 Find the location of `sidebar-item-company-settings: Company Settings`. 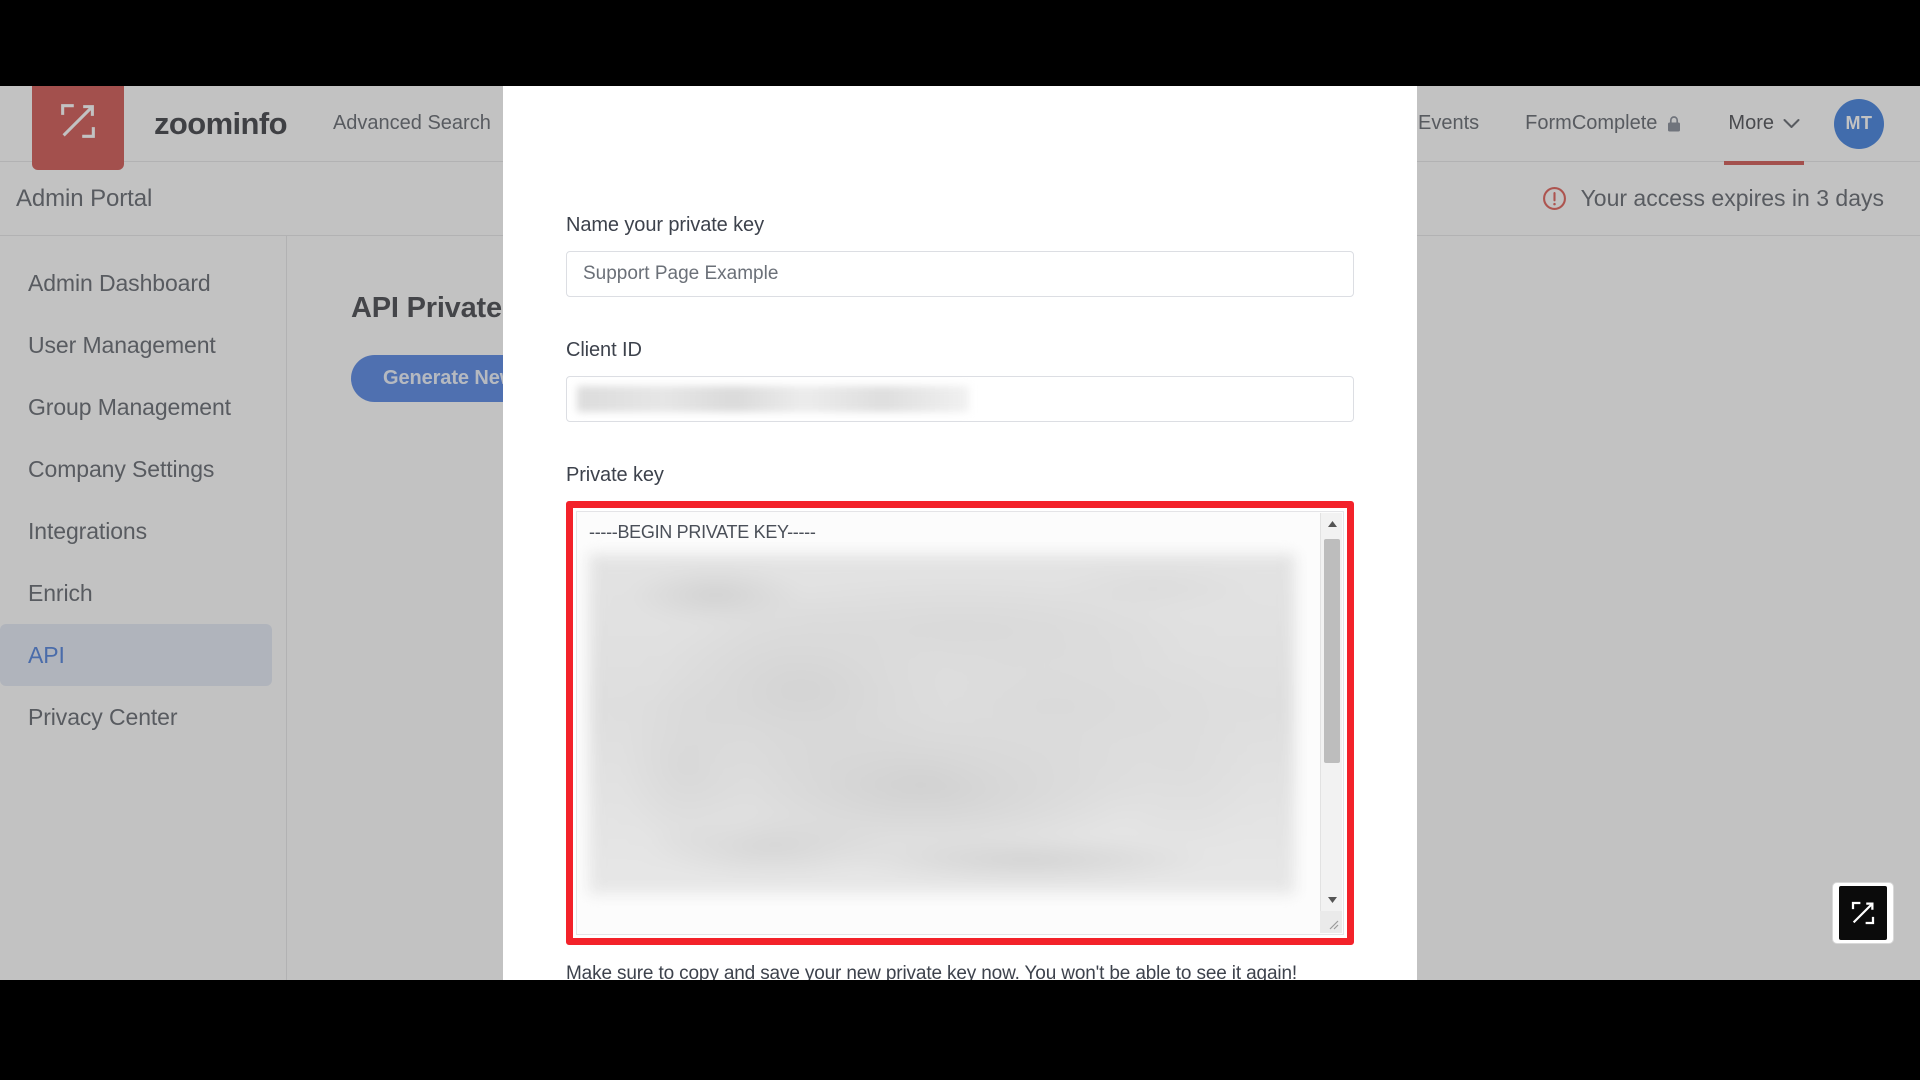

sidebar-item-company-settings: Company Settings is located at coordinates (136, 469).